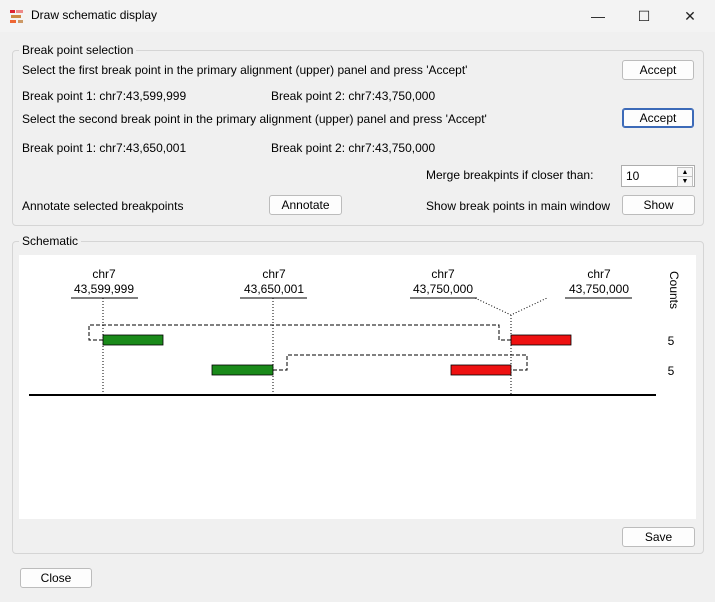 This screenshot has height=602, width=715. I want to click on row1-breakpoint-1: Break point 1: chr7:43,599,999, so click(104, 96).